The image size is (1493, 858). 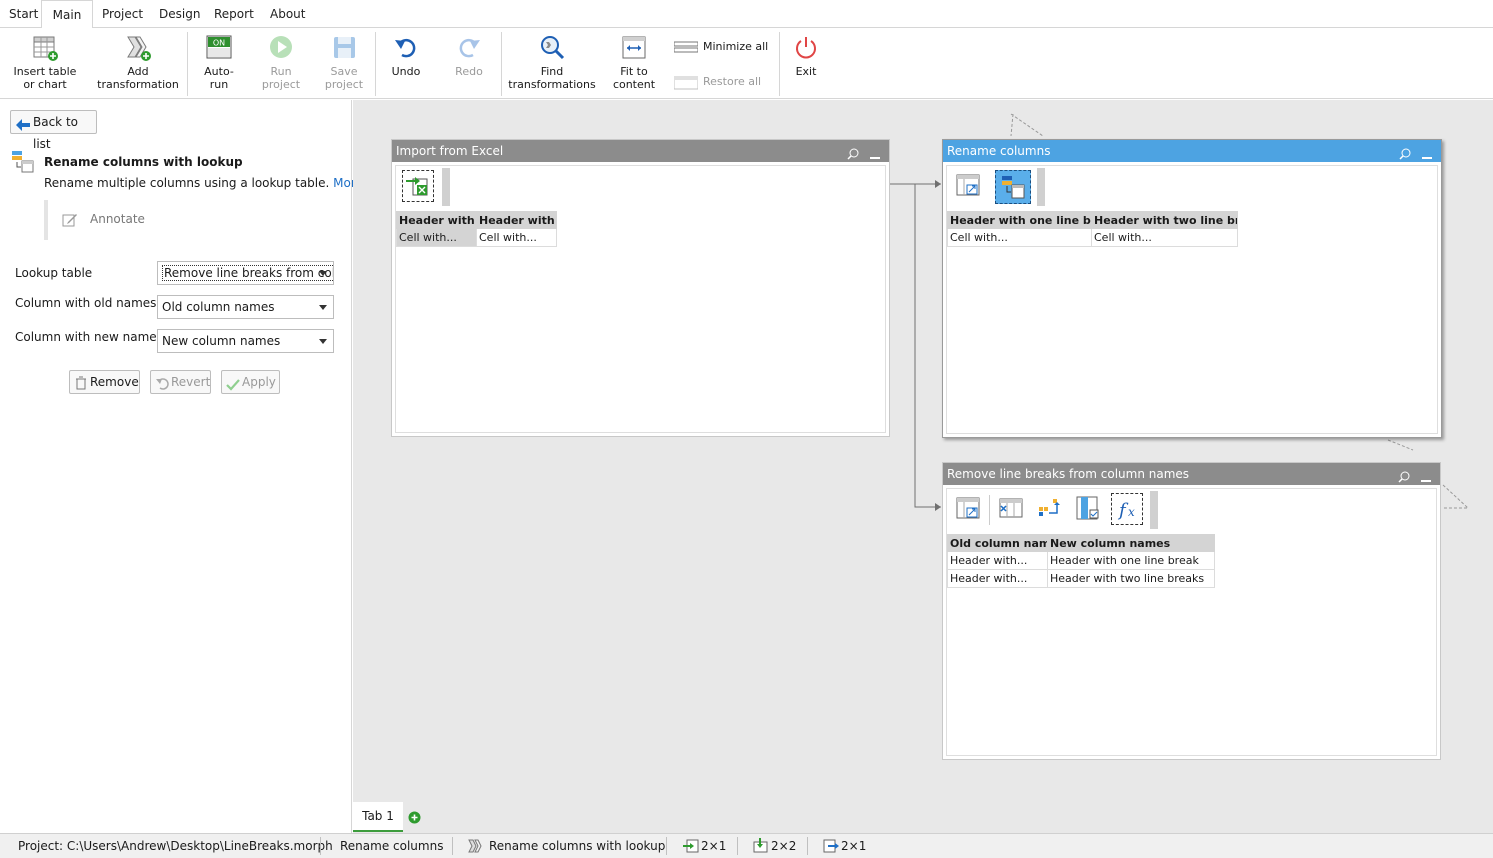 I want to click on new-names-value: New column names, so click(x=221, y=341).